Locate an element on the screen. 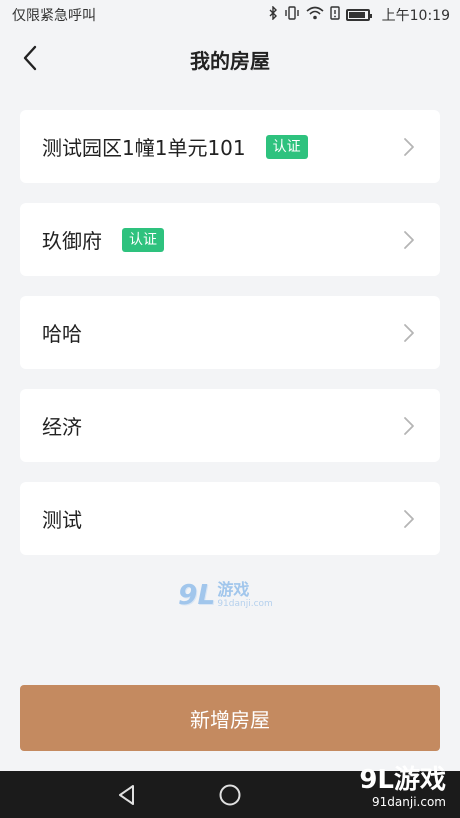 The height and width of the screenshot is (818, 460). watermark-logo: 9L 游戏 91danji.com is located at coordinates (225, 594).